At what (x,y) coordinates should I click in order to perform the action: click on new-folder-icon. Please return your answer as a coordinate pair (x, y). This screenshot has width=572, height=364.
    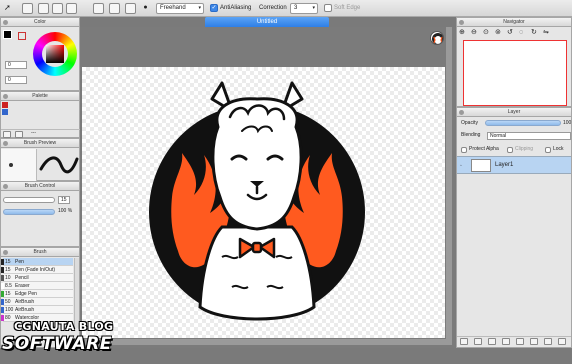
    Looking at the image, I should click on (478, 341).